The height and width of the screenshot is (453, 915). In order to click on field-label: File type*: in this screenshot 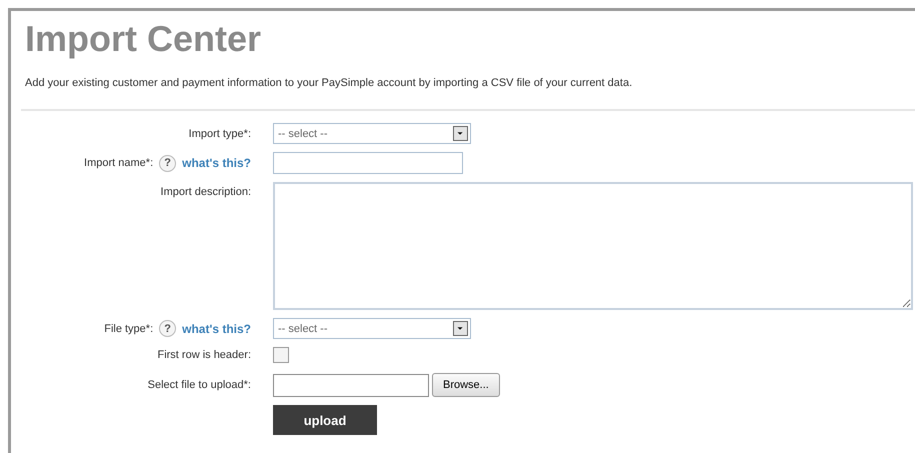, I will do `click(129, 328)`.